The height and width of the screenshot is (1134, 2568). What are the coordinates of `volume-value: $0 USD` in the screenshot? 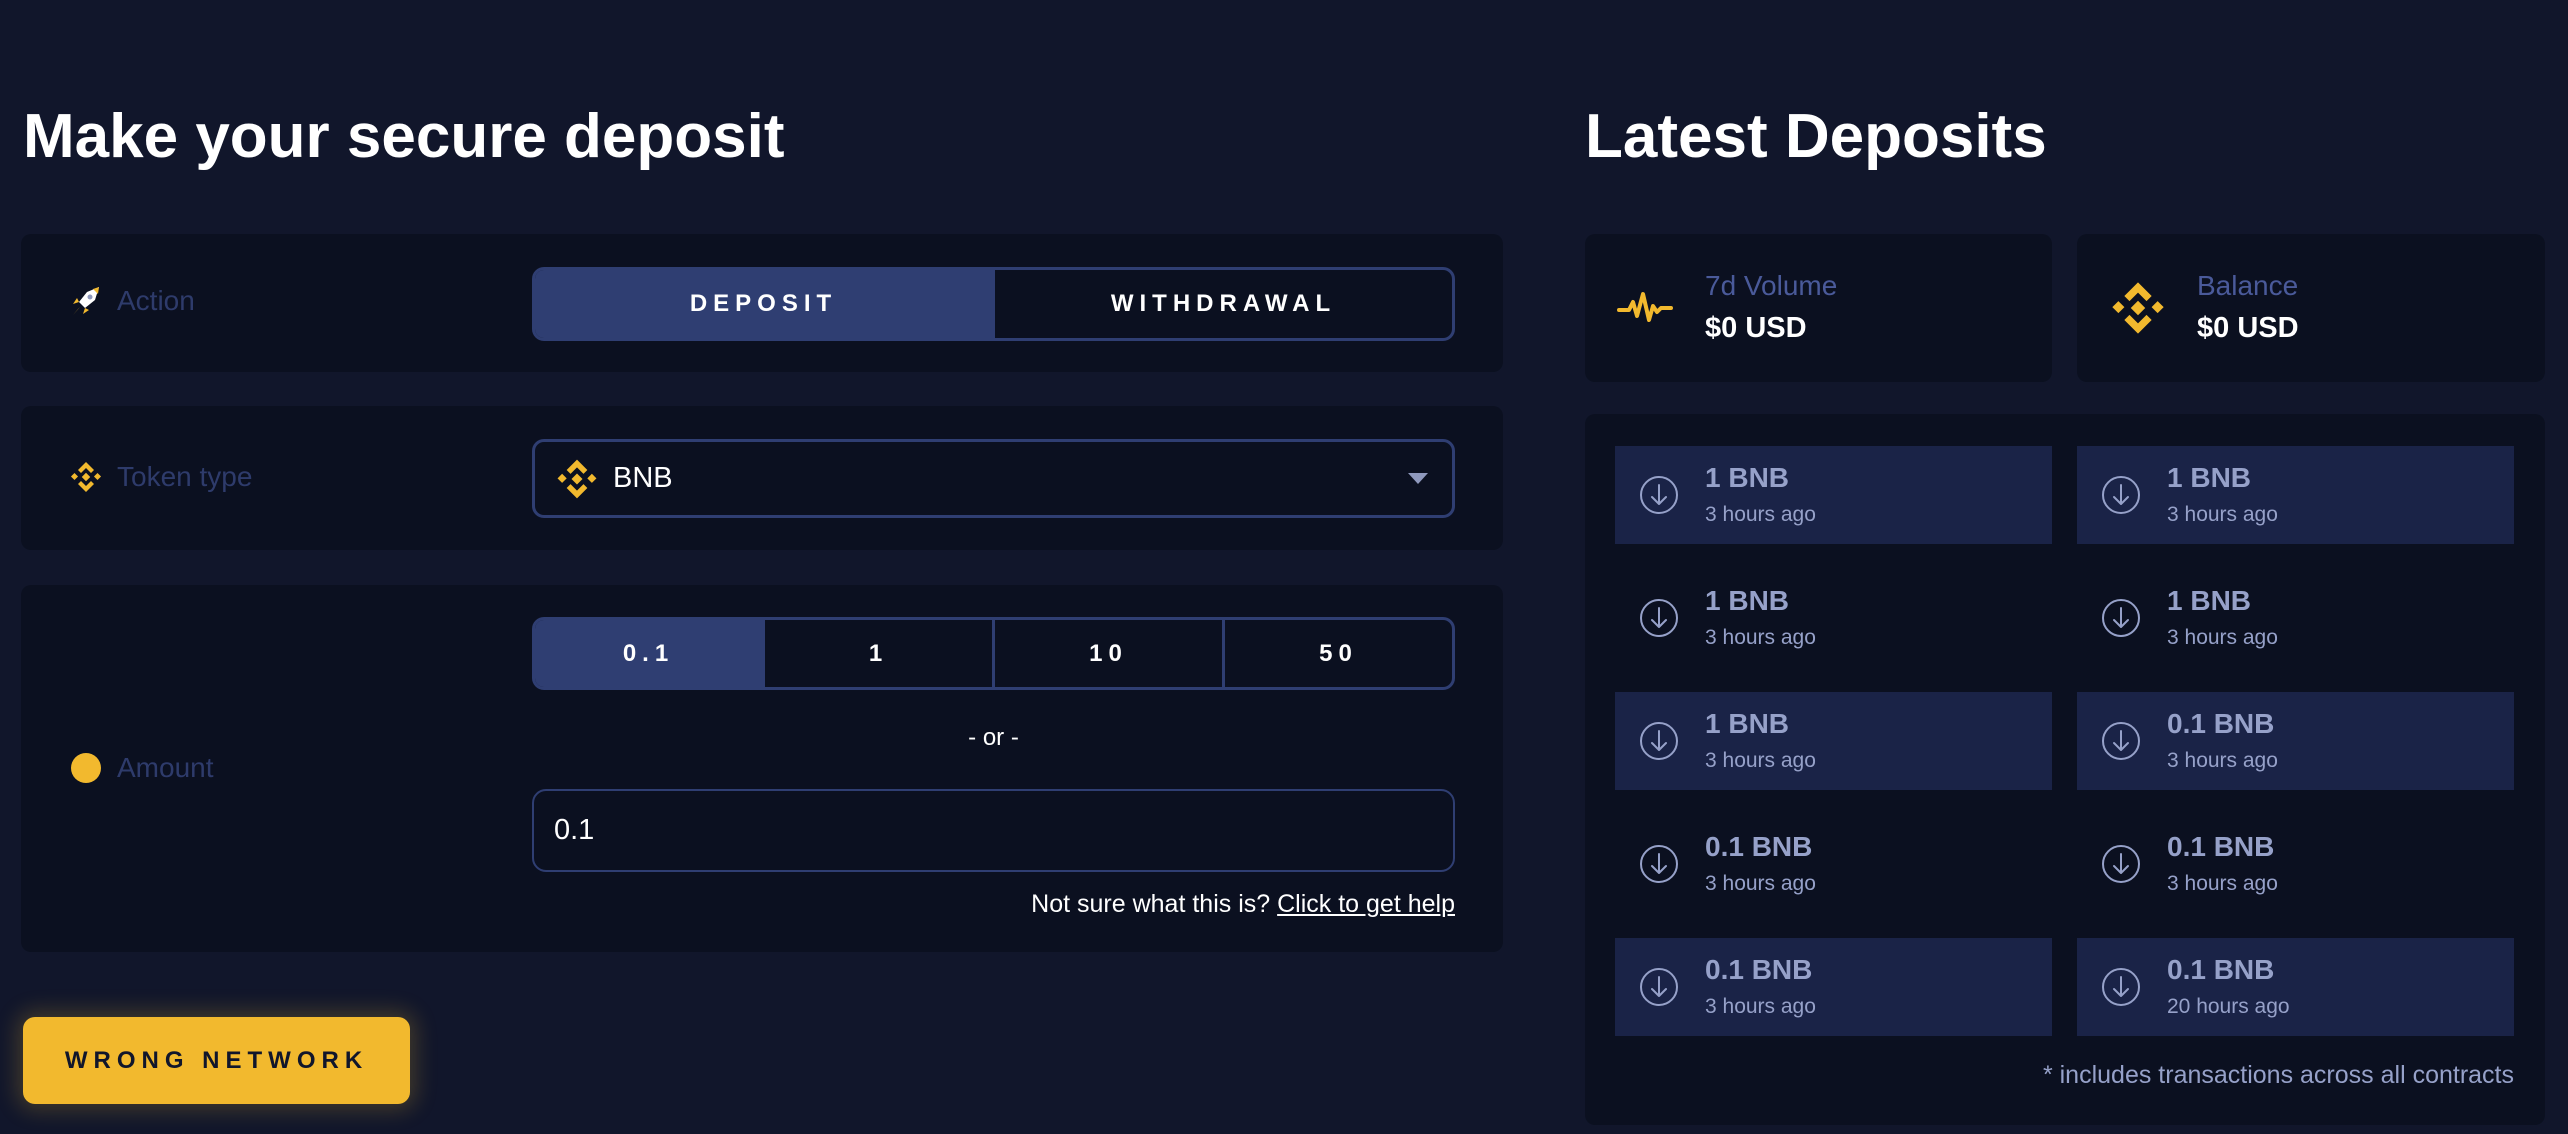 It's located at (1756, 328).